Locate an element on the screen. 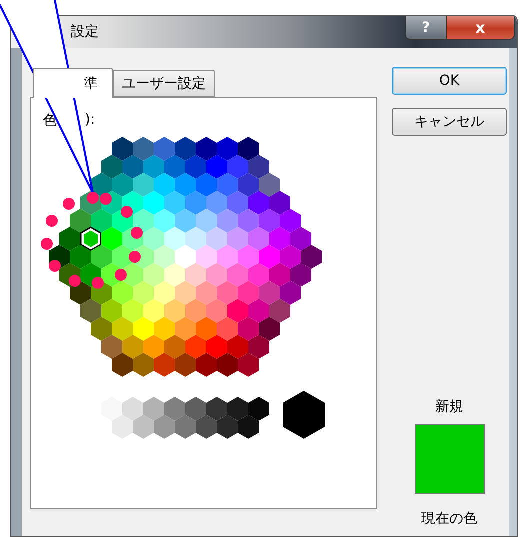  tab: ユーザー設定 is located at coordinates (164, 83).